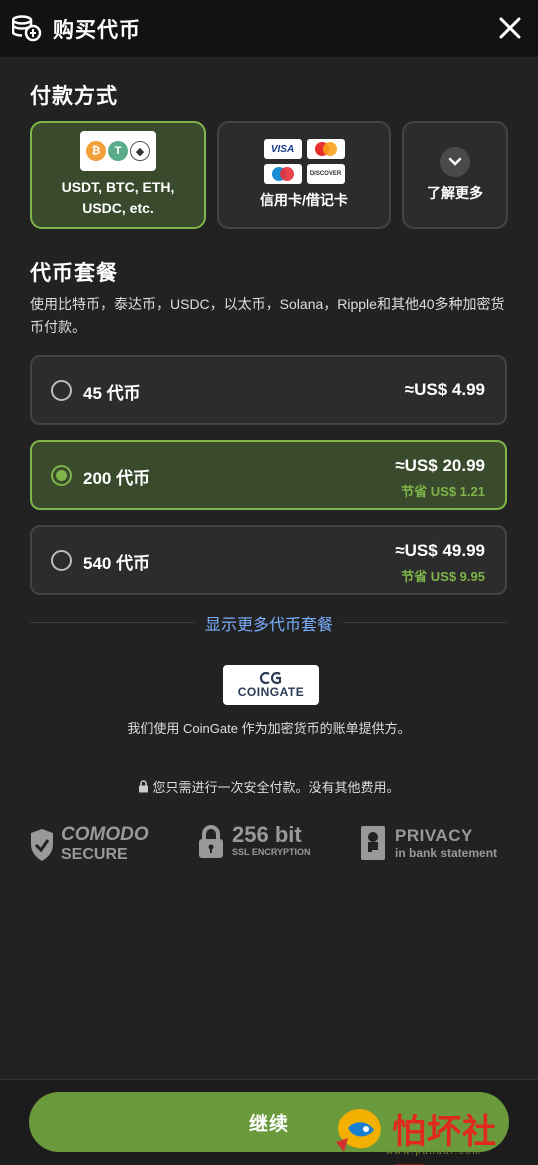  Describe the element at coordinates (112, 393) in the screenshot. I see `package-name: 45 代币` at that location.